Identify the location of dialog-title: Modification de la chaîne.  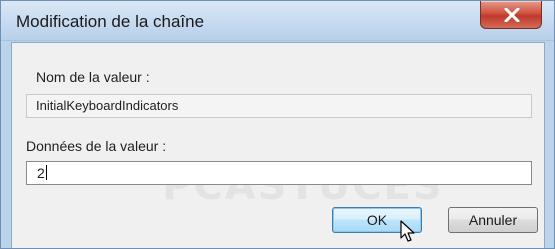
(110, 21).